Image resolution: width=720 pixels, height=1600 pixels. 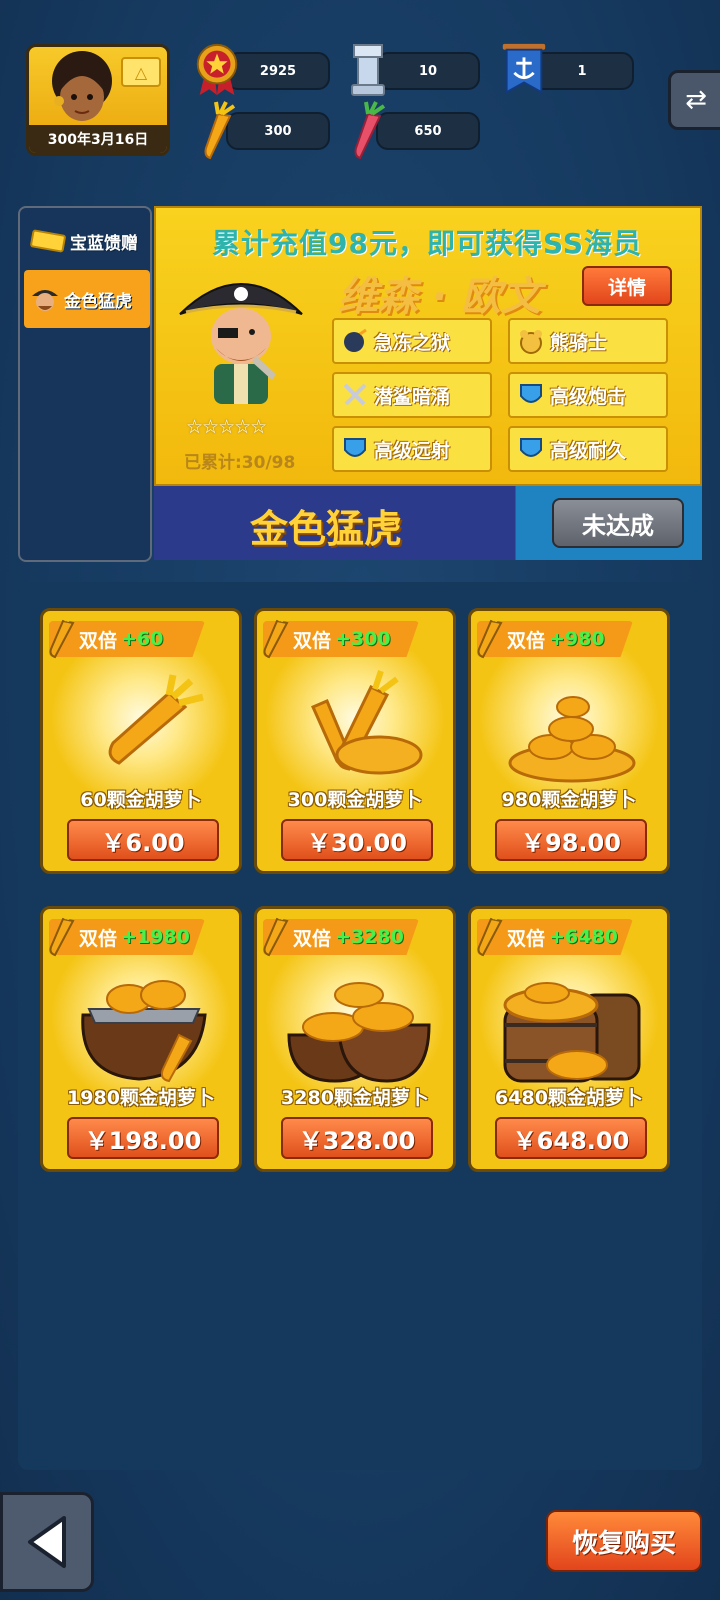 I want to click on tab-blue-gift: 宝蓝馈赠, so click(x=87, y=241).